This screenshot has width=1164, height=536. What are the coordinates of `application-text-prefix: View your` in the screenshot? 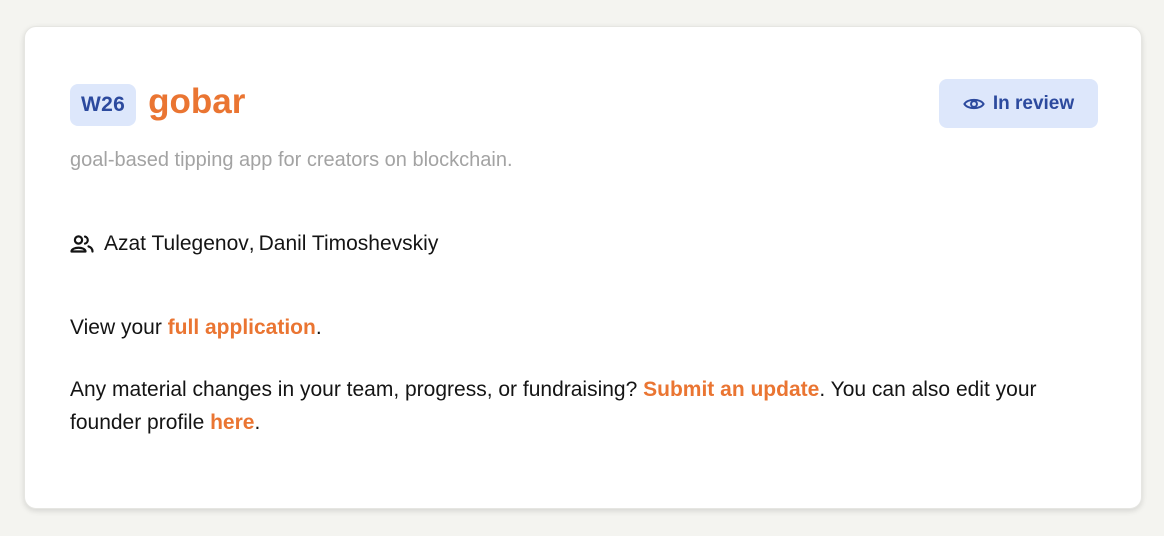 It's located at (116, 327).